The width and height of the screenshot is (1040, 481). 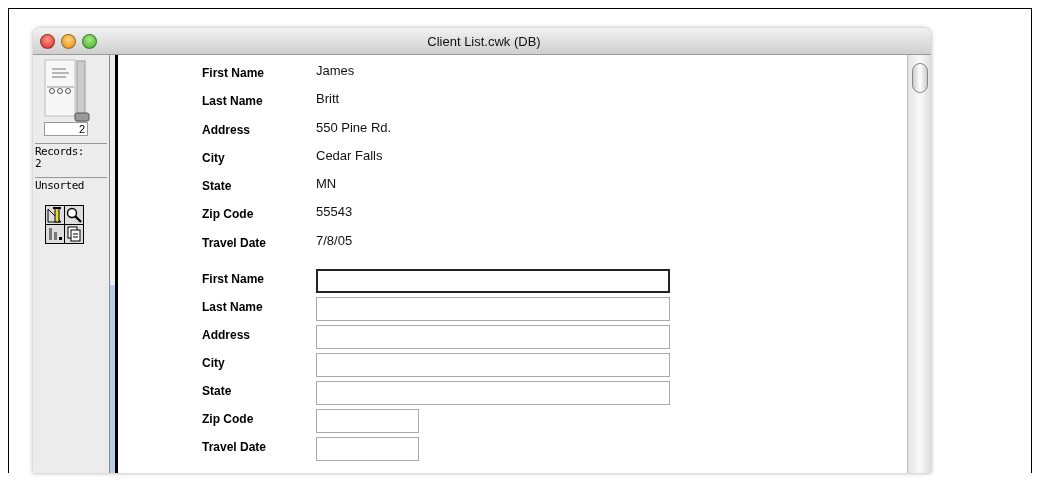 I want to click on zoom-button, so click(x=89, y=41).